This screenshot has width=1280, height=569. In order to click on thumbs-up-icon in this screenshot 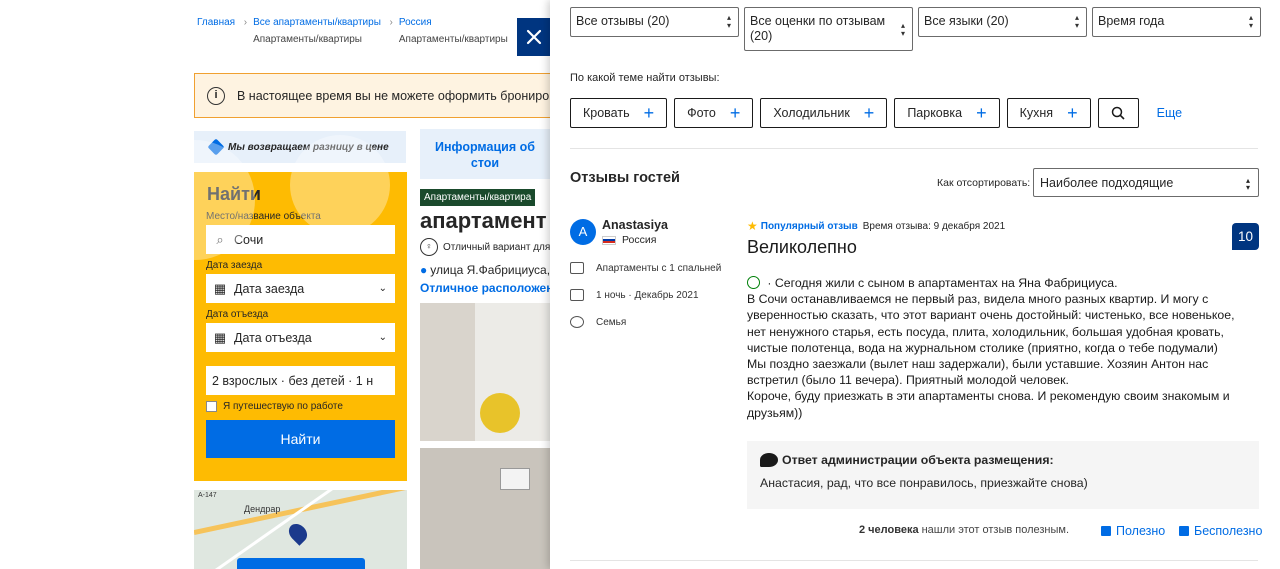, I will do `click(1106, 531)`.